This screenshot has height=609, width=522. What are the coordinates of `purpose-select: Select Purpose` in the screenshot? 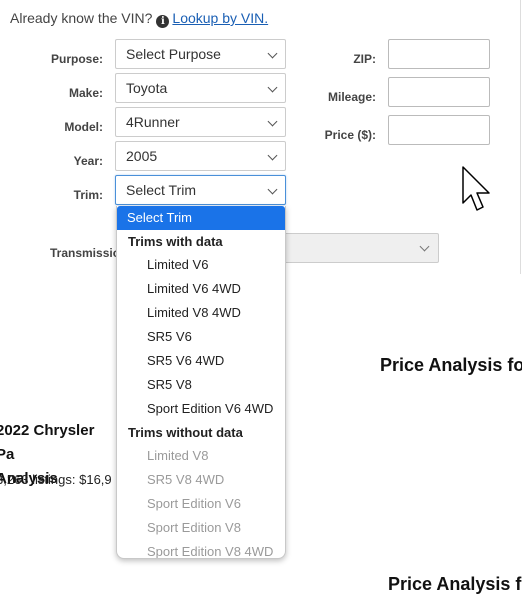 It's located at (200, 54).